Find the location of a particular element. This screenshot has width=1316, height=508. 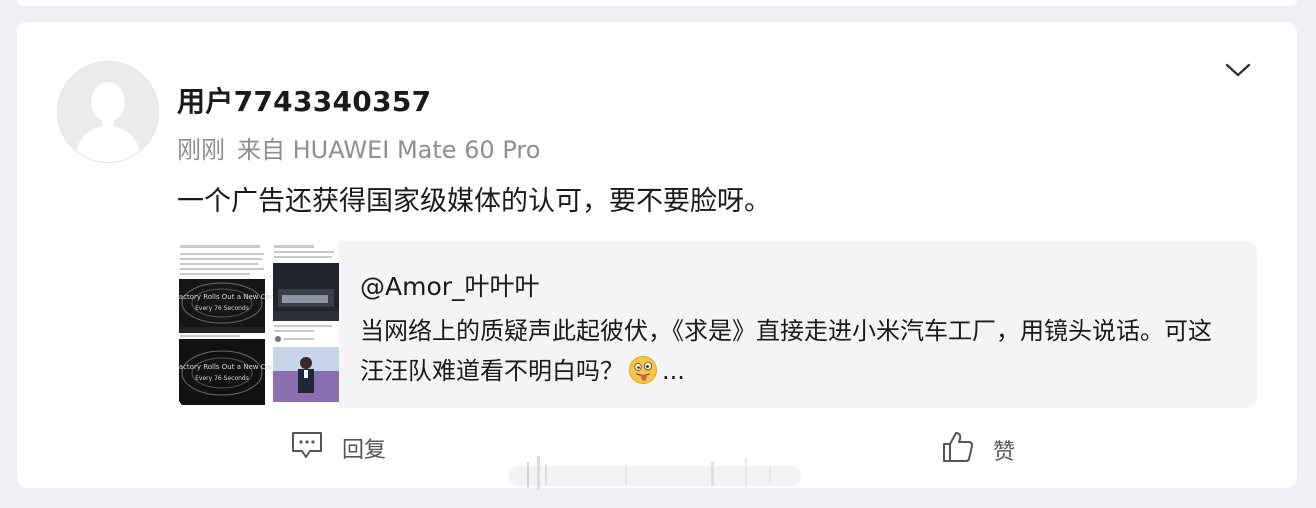

thumbs-up-icon is located at coordinates (958, 450).